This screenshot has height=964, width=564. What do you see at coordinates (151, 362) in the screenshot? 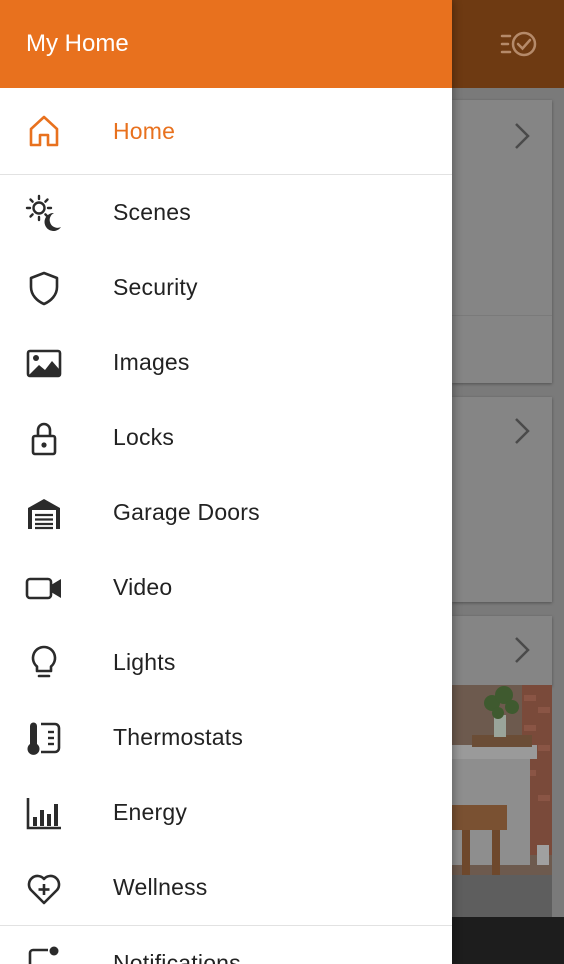
I see `nav-label: Images` at bounding box center [151, 362].